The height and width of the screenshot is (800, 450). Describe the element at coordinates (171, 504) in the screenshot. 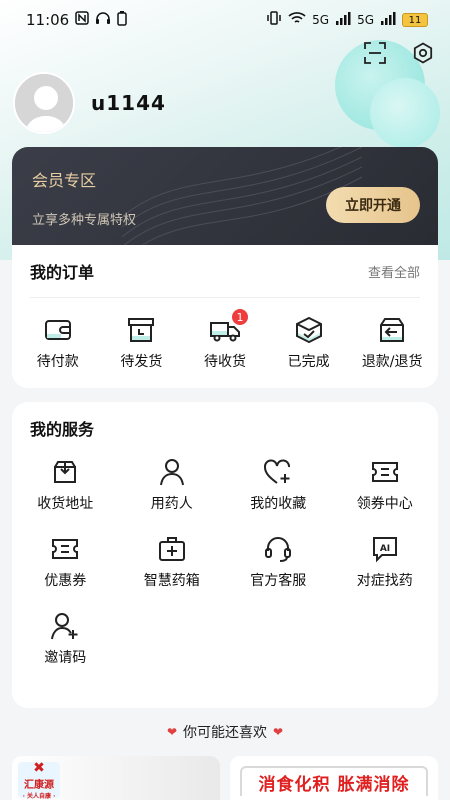

I see `service-label: 用药人` at that location.